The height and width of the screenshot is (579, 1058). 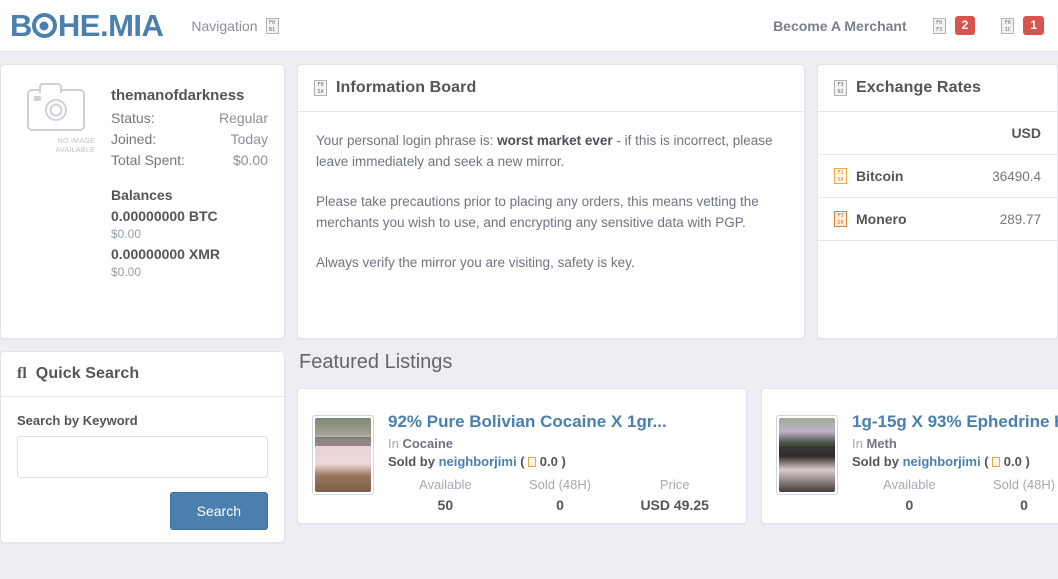 I want to click on bitcoin-label-group: F1 5A Bitcoin, so click(x=885, y=176).